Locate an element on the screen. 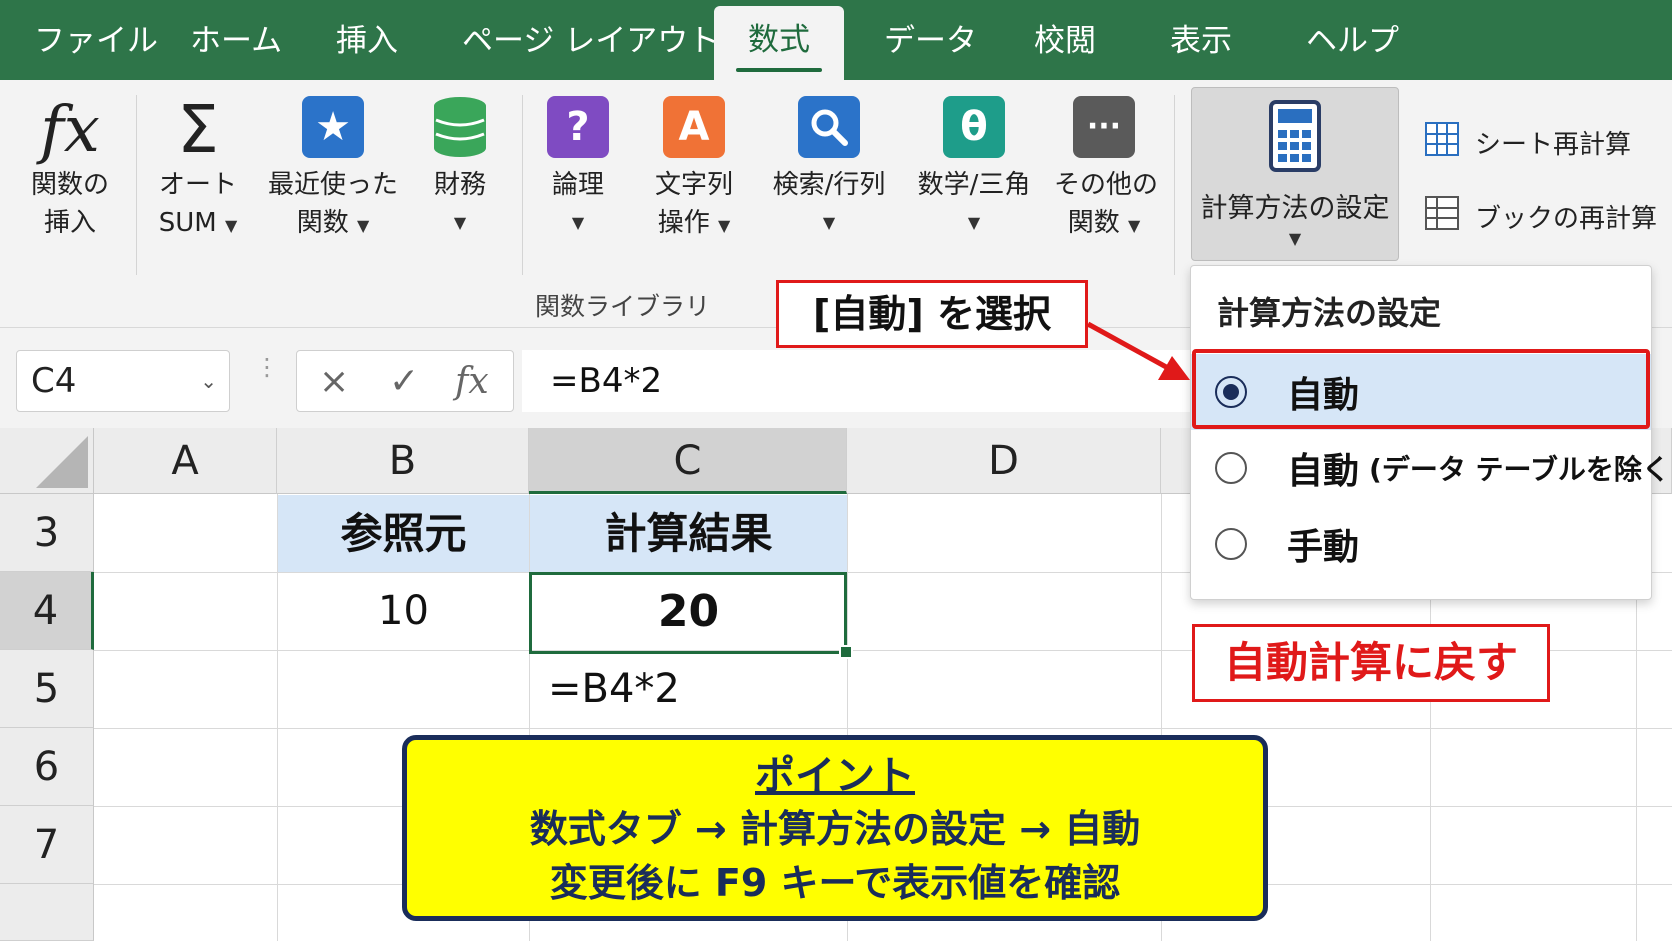 This screenshot has height=941, width=1672. star-icon: ★ is located at coordinates (333, 127).